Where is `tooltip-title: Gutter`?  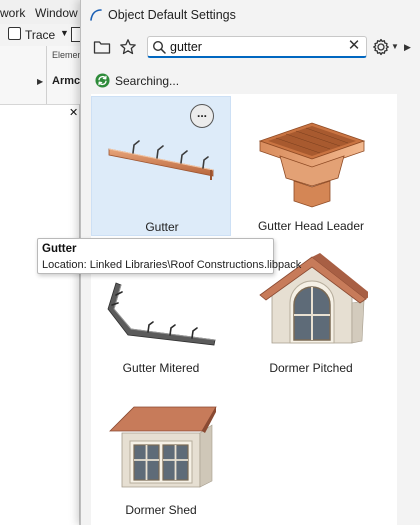
tooltip-title: Gutter is located at coordinates (59, 249).